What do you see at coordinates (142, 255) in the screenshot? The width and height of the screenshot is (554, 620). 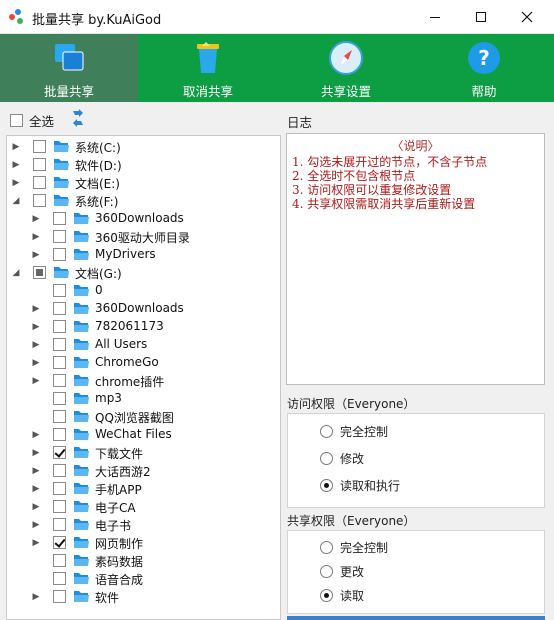 I see `tree-node: ▶ MyDrivers` at bounding box center [142, 255].